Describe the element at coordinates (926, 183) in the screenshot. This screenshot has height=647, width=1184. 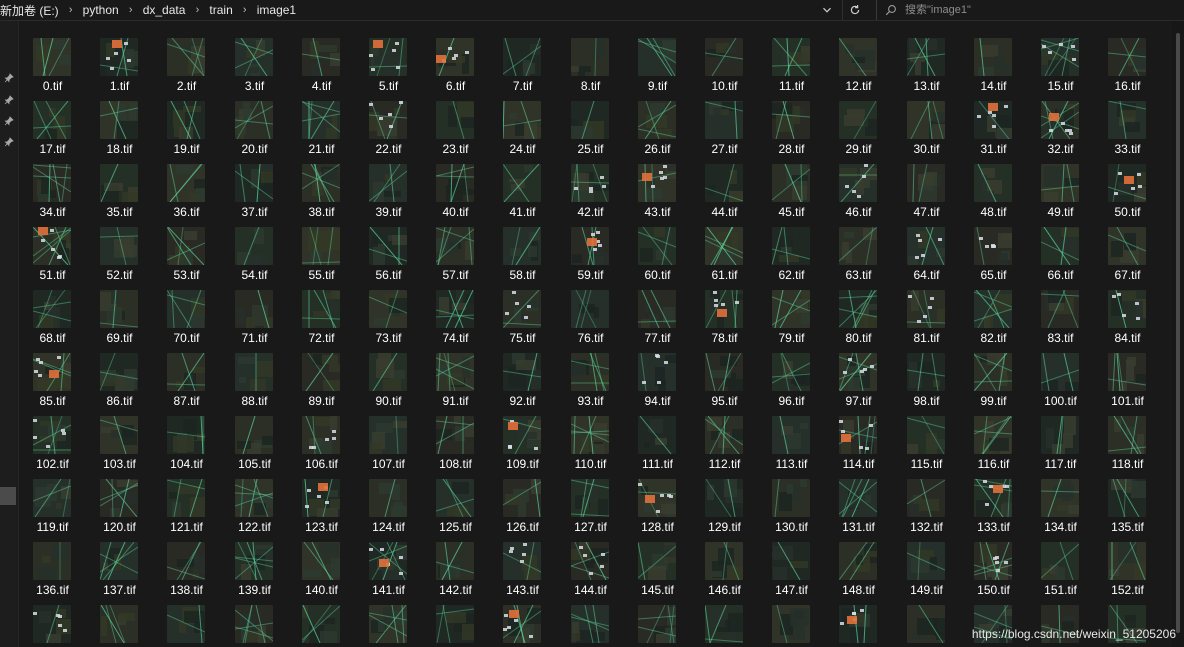
I see `file-item: 47.tif` at that location.